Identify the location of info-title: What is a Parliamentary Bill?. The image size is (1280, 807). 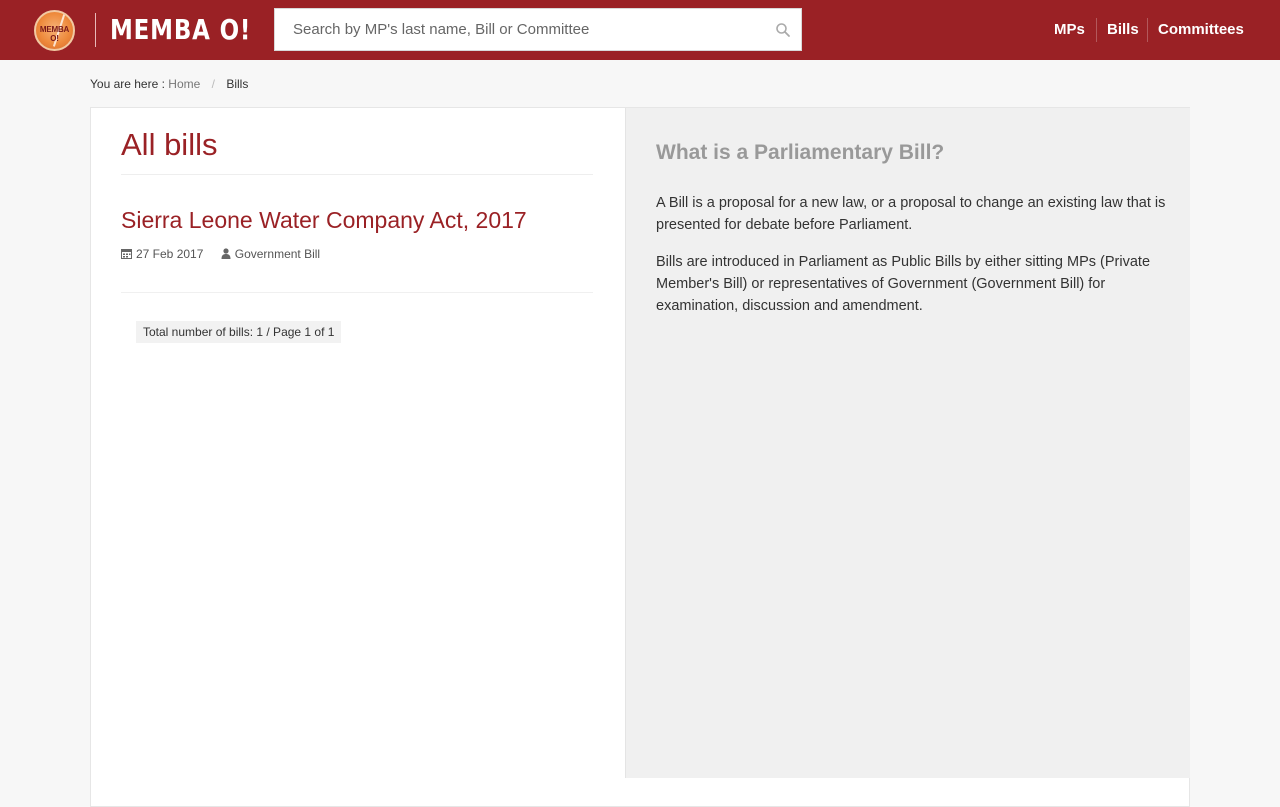
(800, 152).